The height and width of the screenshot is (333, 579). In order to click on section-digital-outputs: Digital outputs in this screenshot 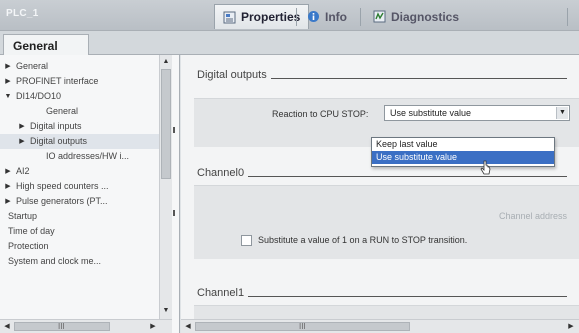, I will do `click(382, 75)`.